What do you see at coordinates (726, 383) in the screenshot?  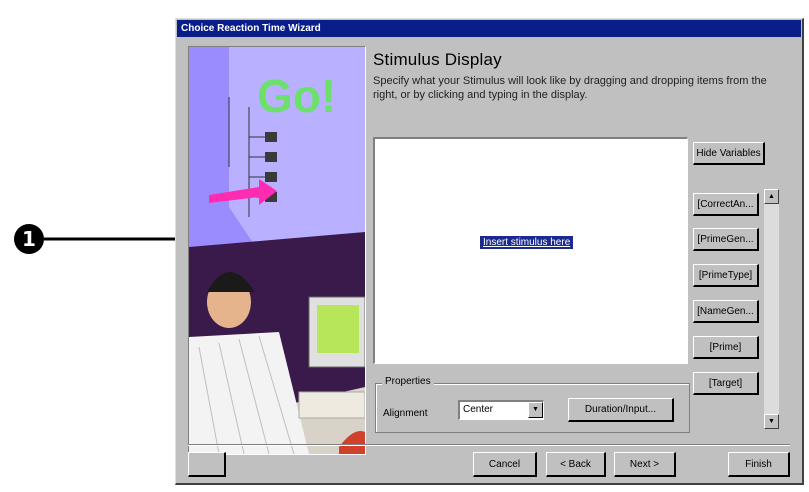 I see `variable-target-button: [Target]` at bounding box center [726, 383].